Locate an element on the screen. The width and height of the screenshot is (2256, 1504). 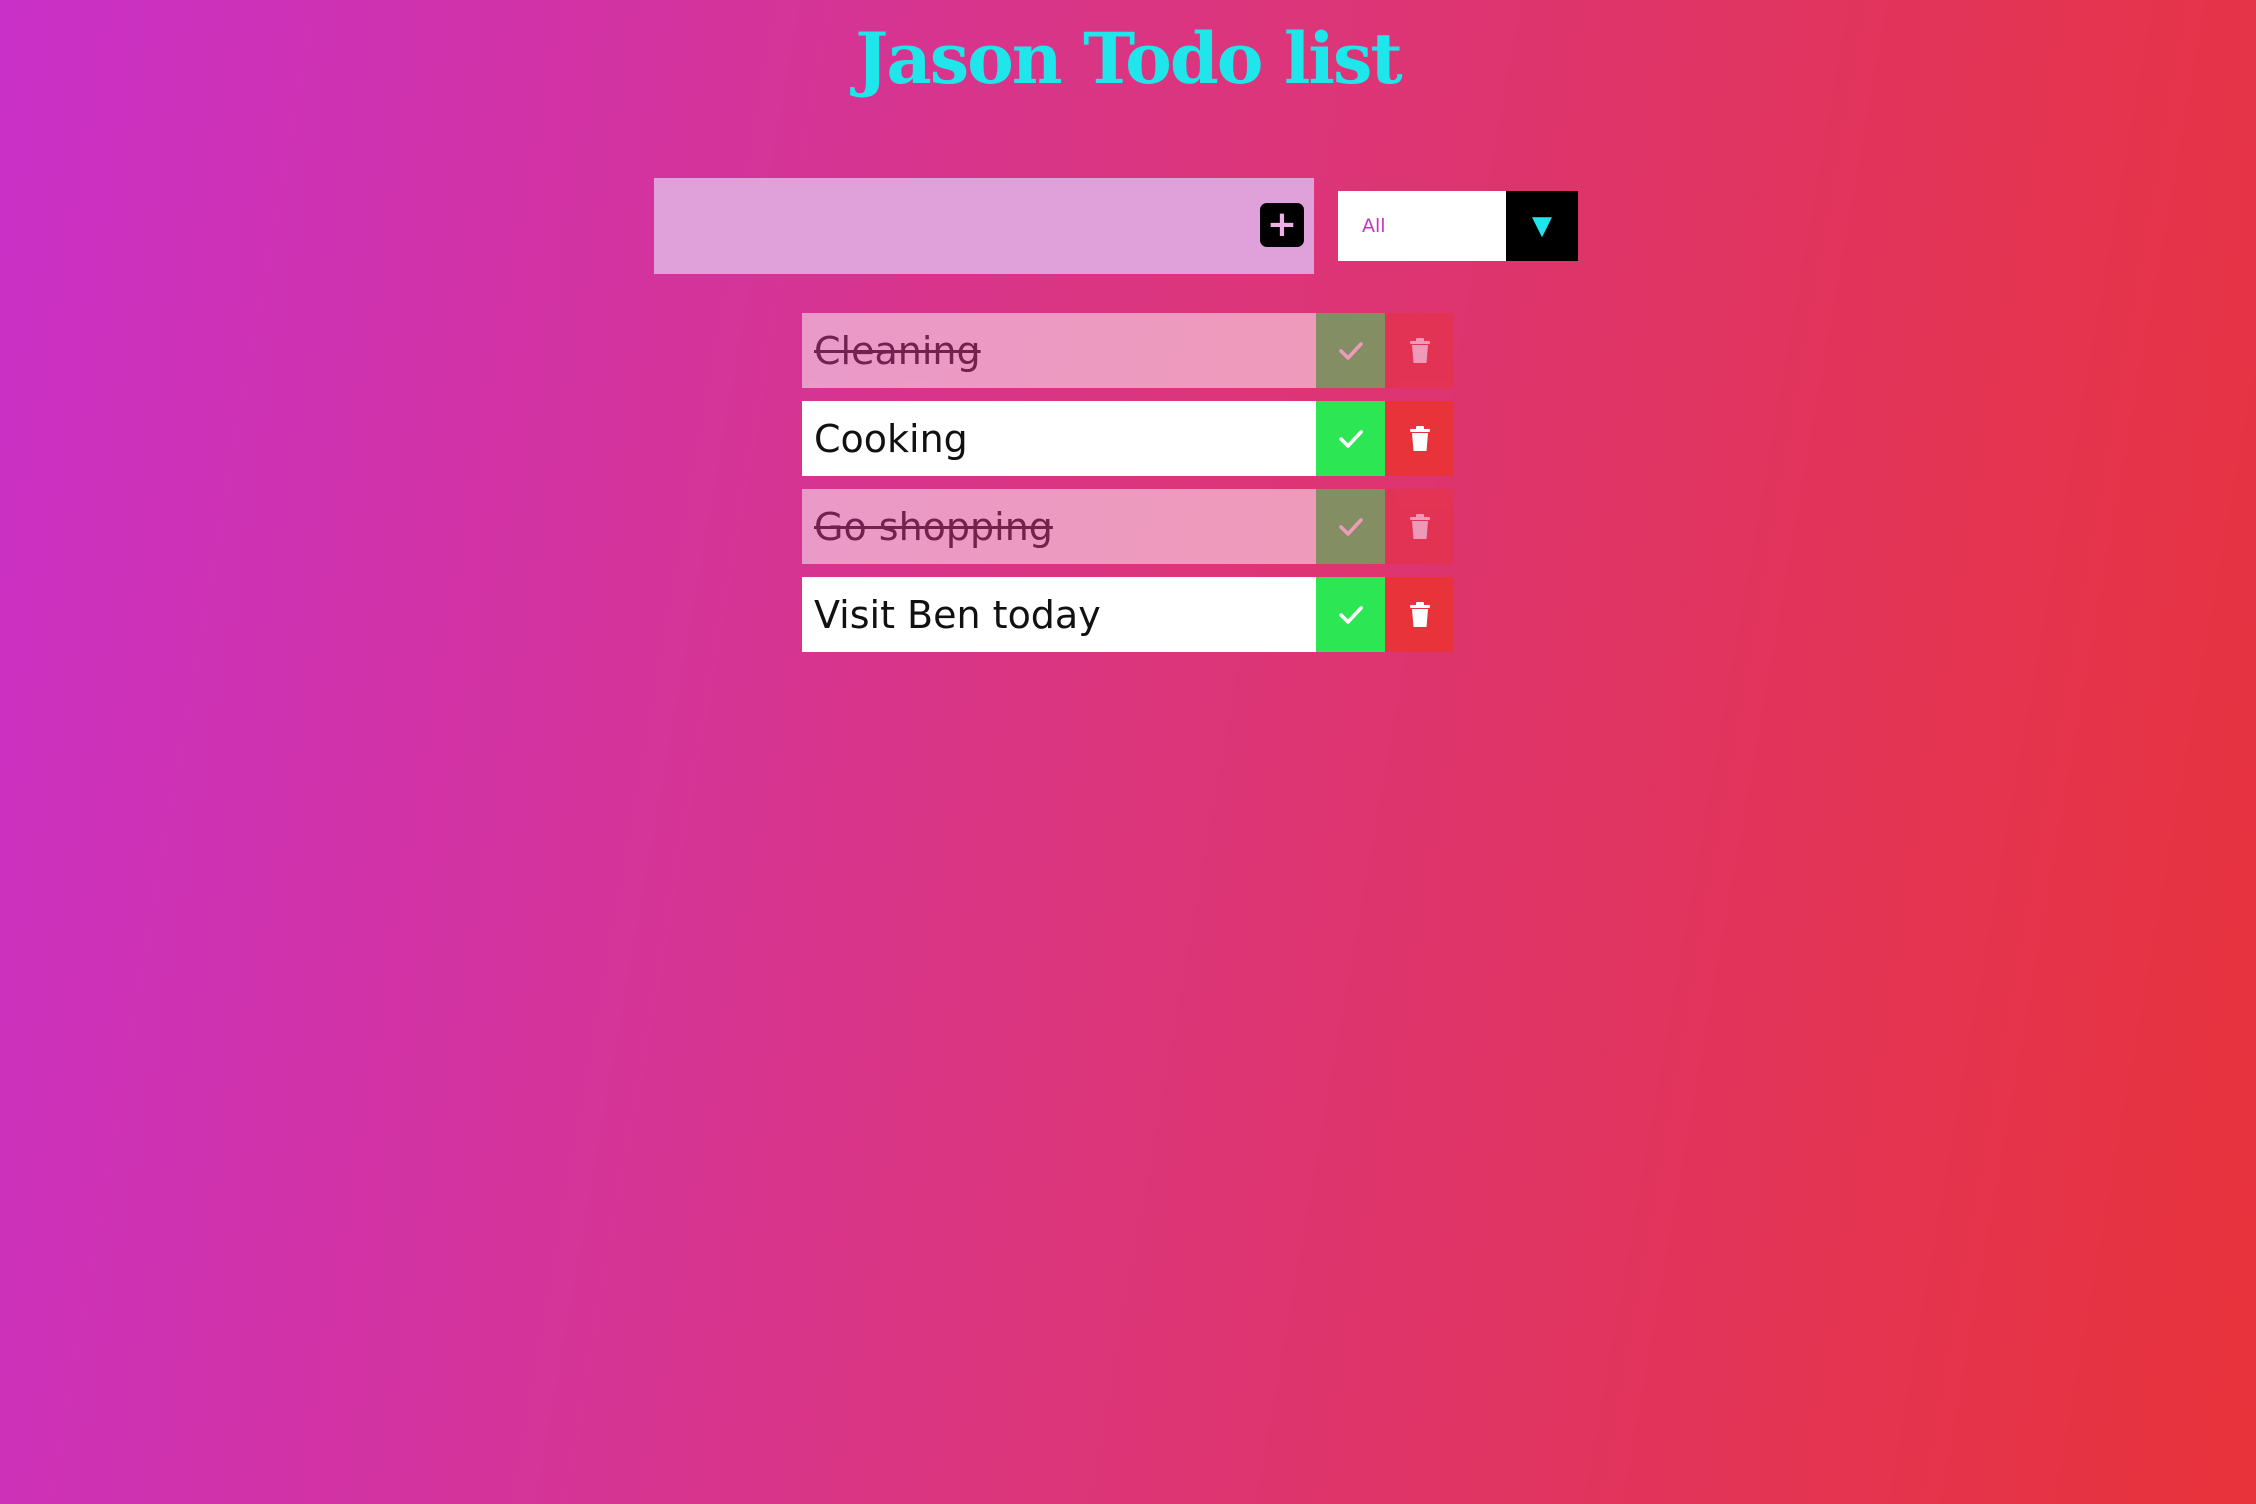
todo-item: Cleaning is located at coordinates (1128, 350).